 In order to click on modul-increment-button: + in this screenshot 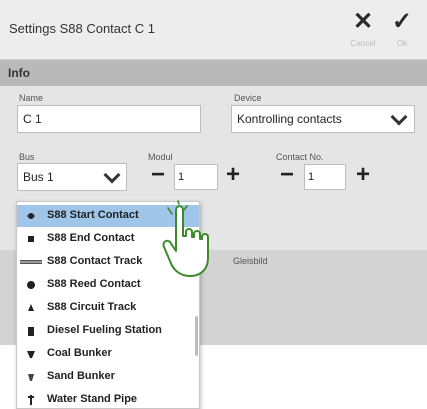, I will do `click(233, 175)`.